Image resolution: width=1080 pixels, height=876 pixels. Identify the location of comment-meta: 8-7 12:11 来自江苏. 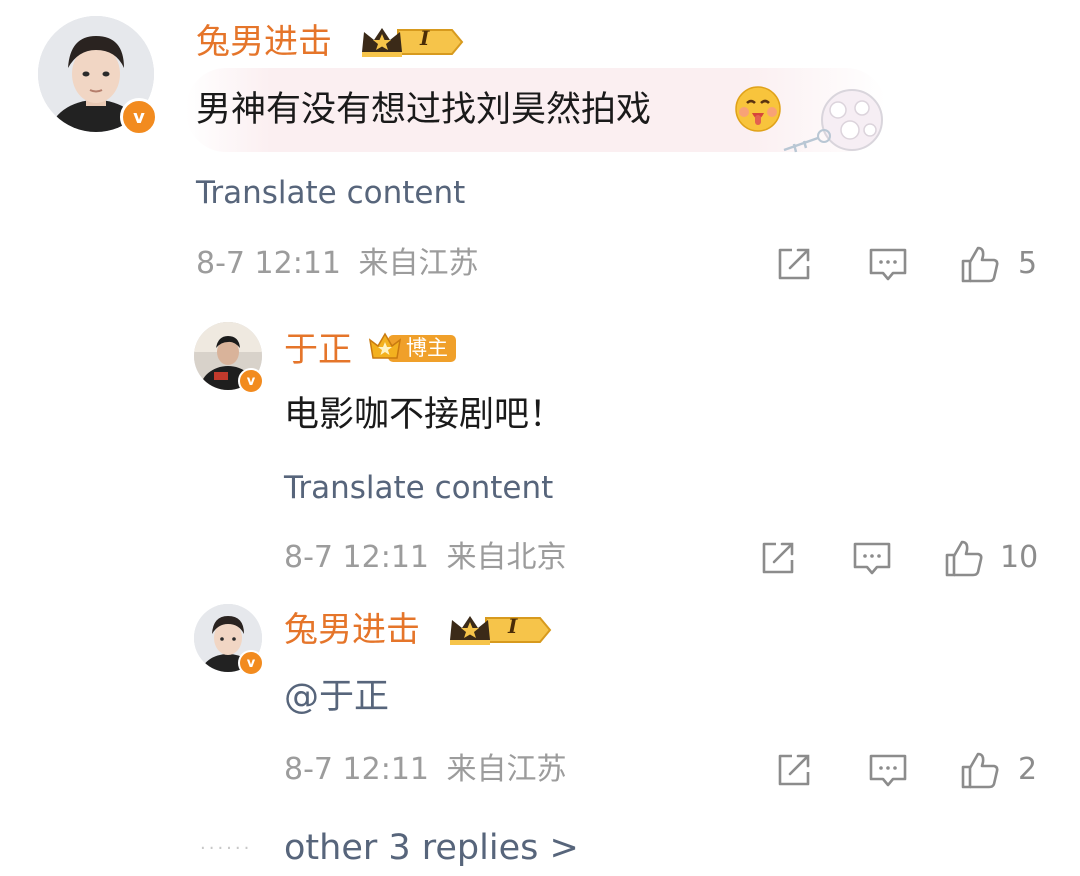
(337, 264).